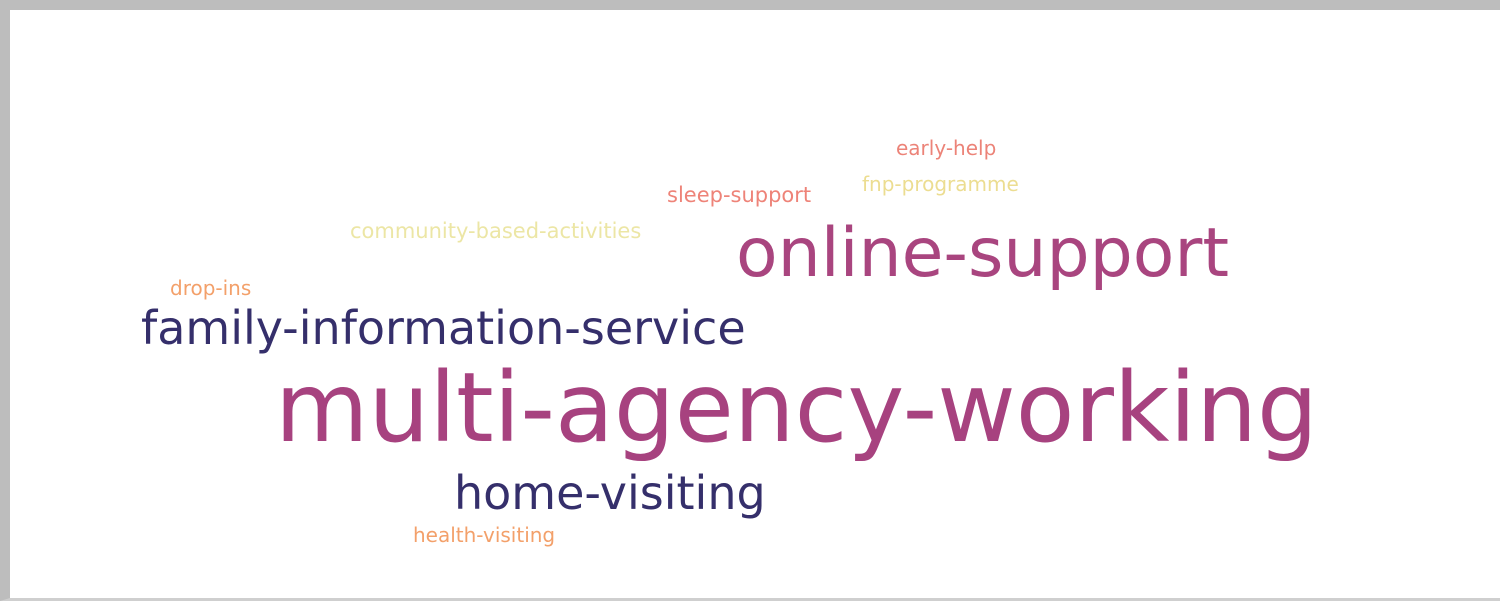  I want to click on word-health-visiting: health-visiting, so click(484, 535).